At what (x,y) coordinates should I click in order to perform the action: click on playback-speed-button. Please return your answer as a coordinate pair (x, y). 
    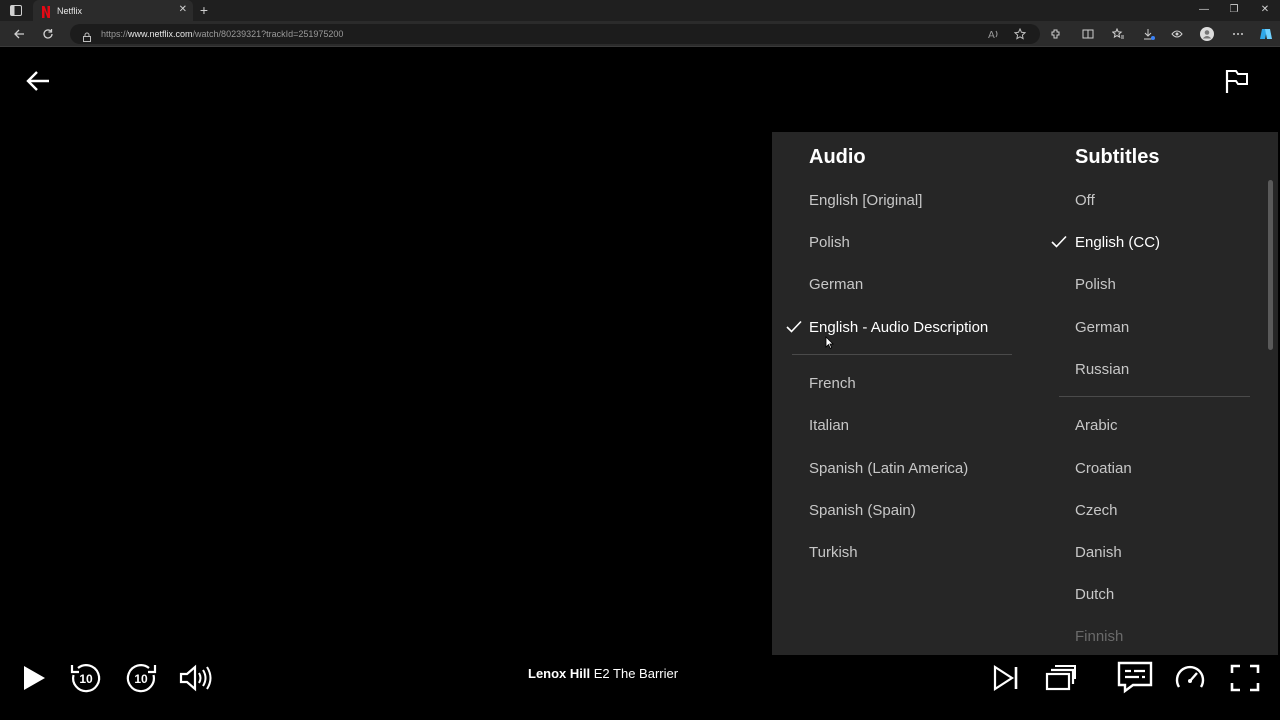
    Looking at the image, I should click on (1190, 678).